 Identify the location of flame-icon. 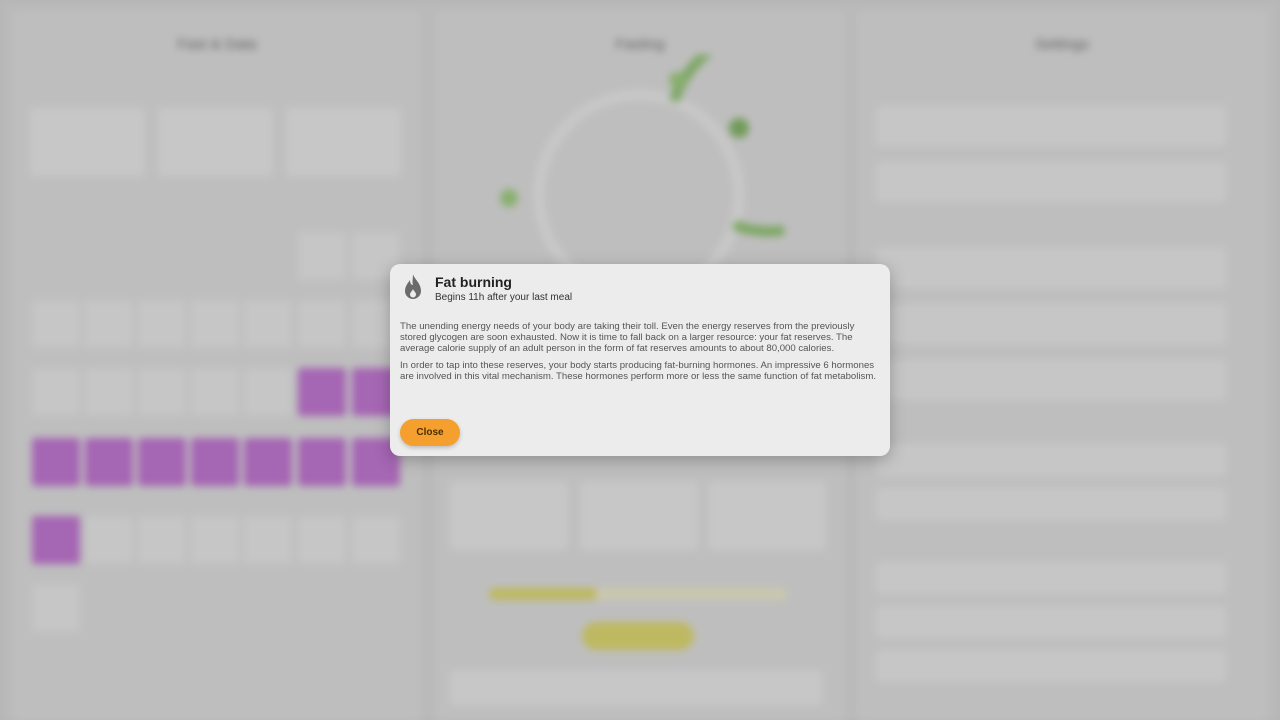
(413, 286).